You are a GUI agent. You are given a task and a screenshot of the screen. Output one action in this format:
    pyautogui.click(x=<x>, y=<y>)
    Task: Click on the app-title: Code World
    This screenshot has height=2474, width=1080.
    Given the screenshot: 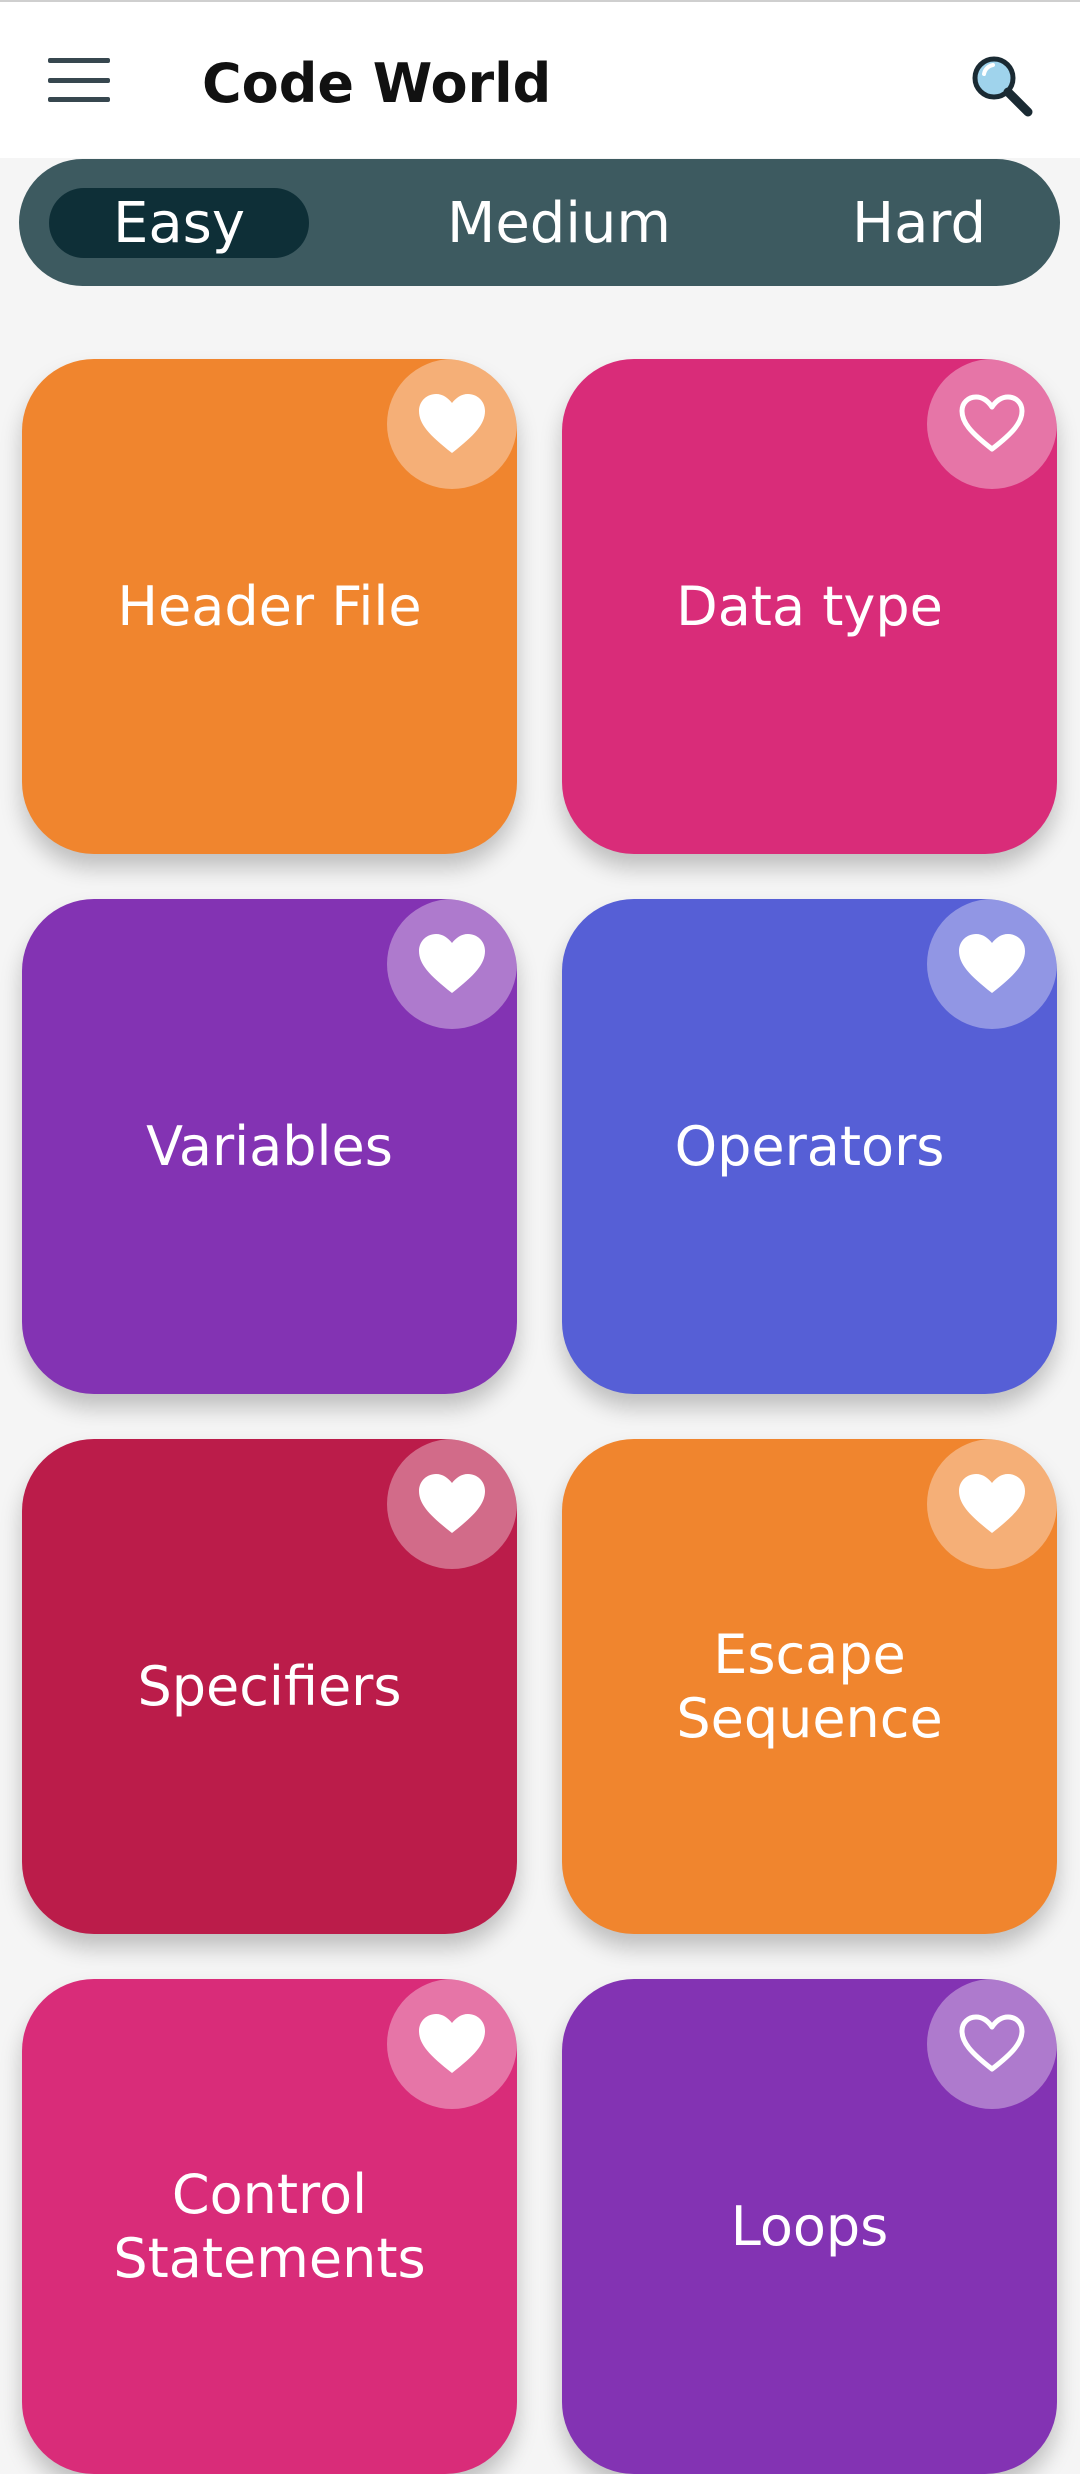 What is the action you would take?
    pyautogui.click(x=377, y=83)
    